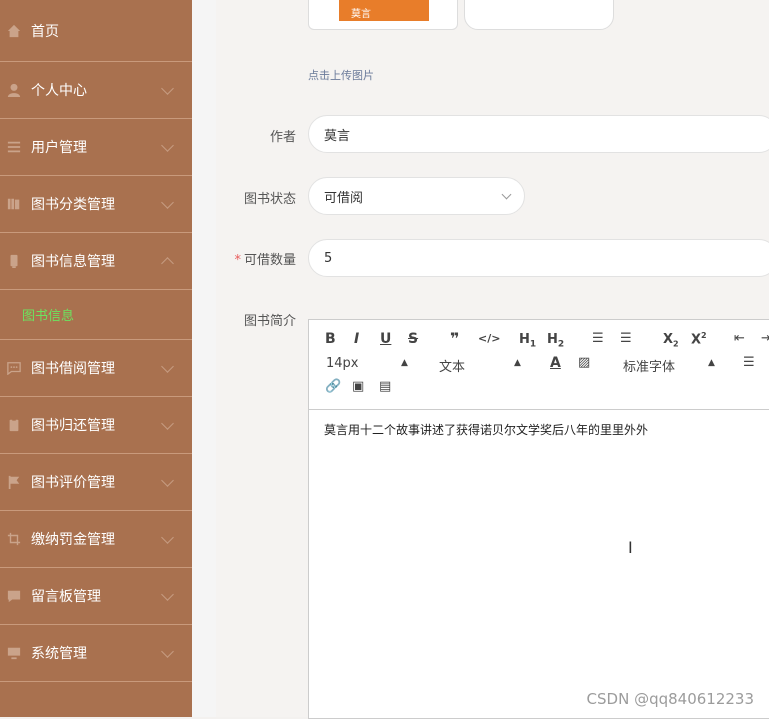 Image resolution: width=769 pixels, height=719 pixels. Describe the element at coordinates (59, 148) in the screenshot. I see `sidebar-item-label: 用户管理` at that location.